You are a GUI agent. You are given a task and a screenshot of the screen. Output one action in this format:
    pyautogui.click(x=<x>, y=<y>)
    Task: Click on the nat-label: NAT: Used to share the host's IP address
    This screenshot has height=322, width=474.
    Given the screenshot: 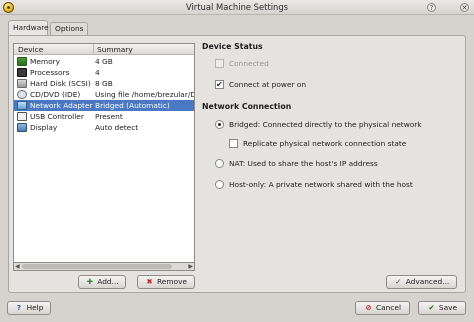 What is the action you would take?
    pyautogui.click(x=303, y=163)
    